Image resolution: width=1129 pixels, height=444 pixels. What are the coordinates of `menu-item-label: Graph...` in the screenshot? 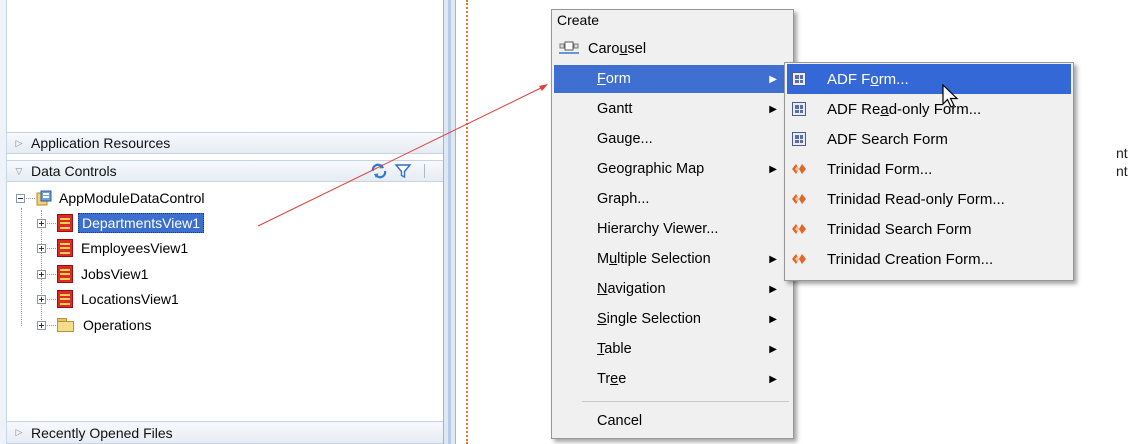 It's located at (623, 199).